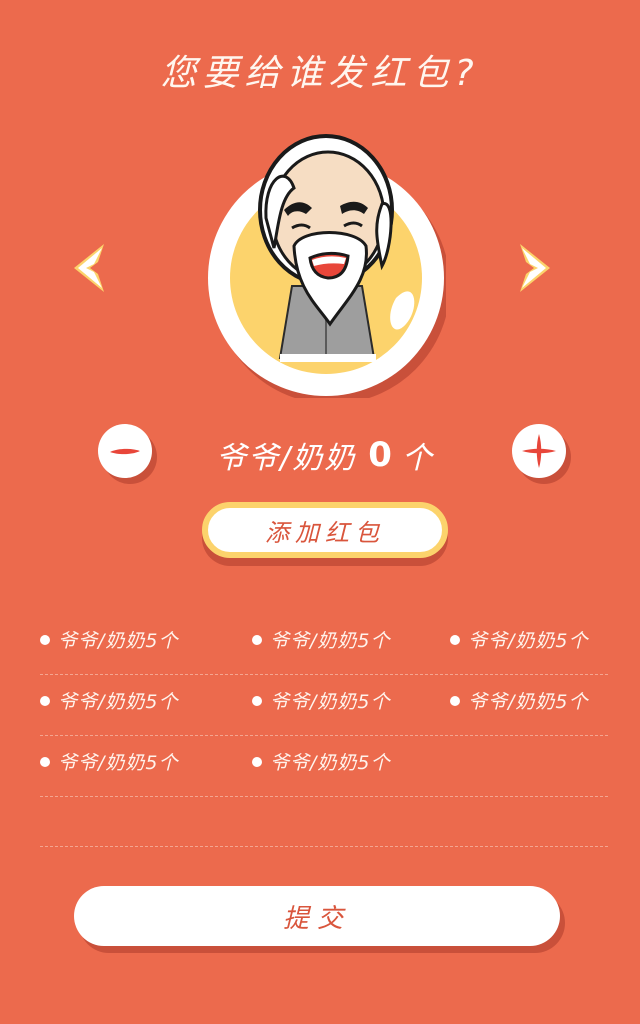  Describe the element at coordinates (324, 846) in the screenshot. I see `divider` at that location.